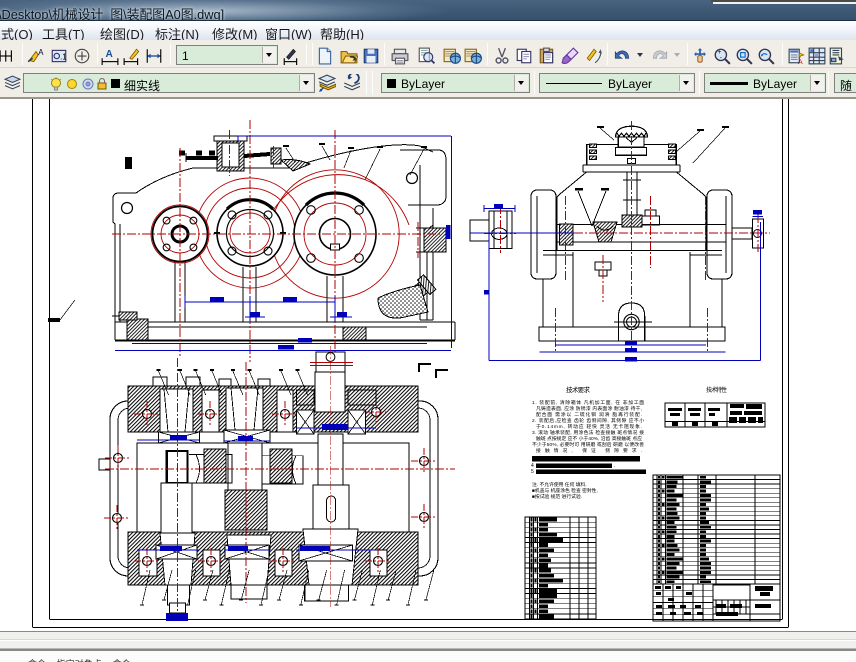  I want to click on svg-text: .1, so click(63, 56).